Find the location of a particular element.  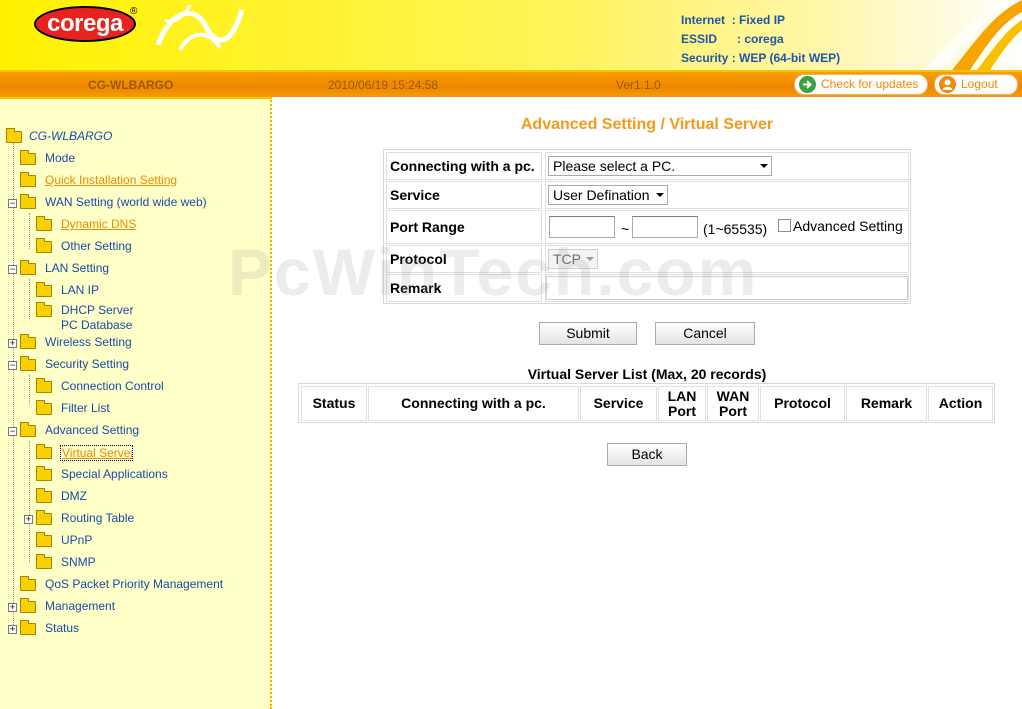

logout-button: Logout is located at coordinates (976, 84).